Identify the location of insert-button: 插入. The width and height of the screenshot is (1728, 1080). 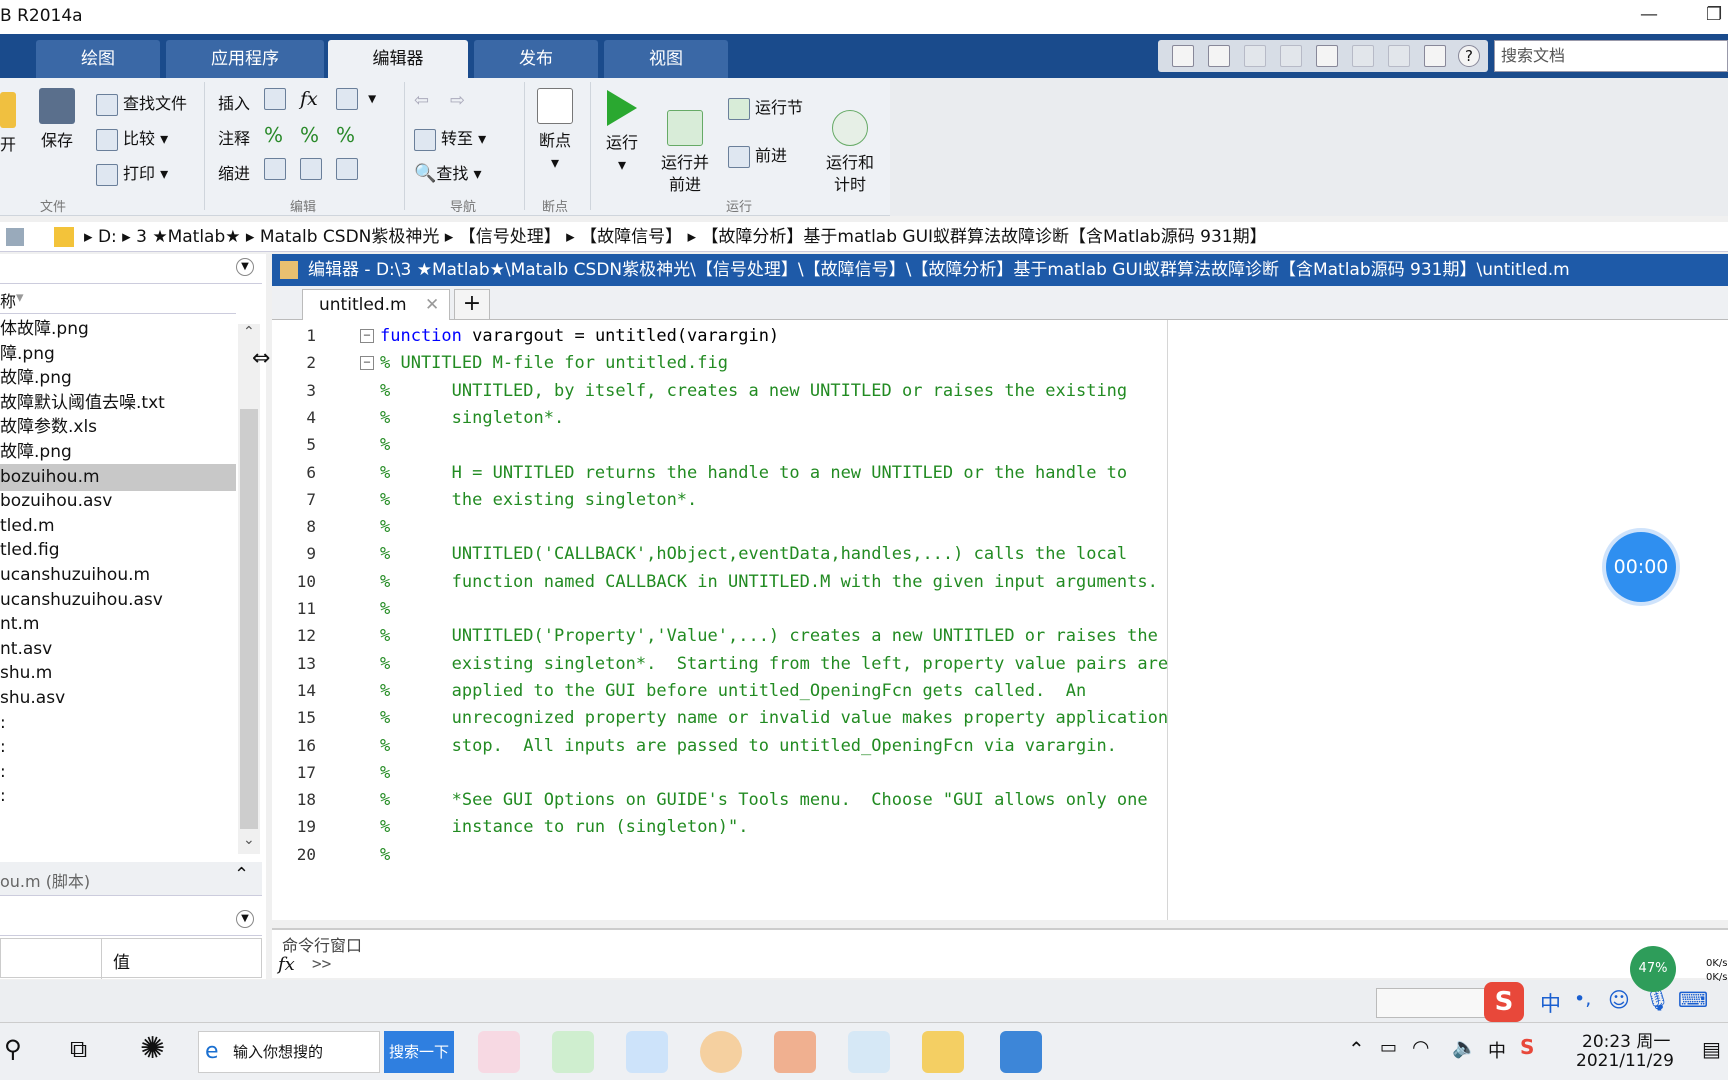
(234, 102).